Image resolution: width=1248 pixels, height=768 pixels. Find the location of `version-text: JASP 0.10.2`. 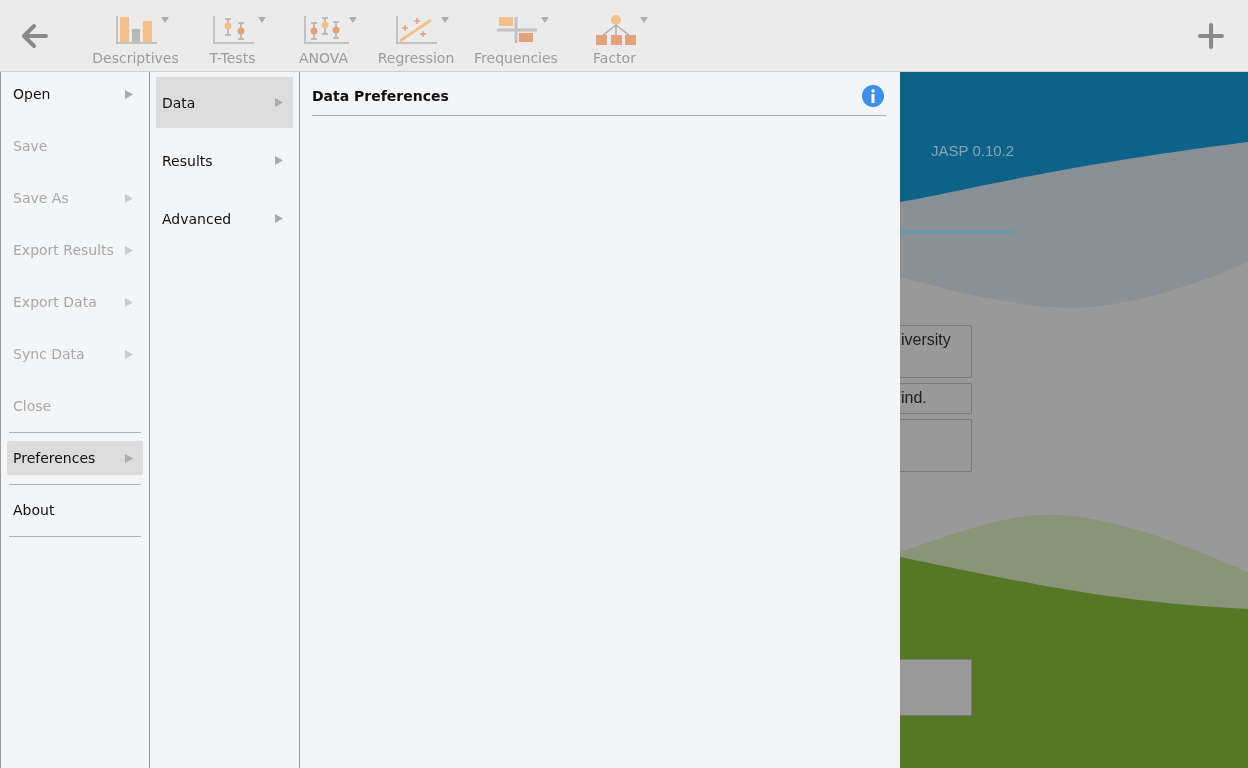

version-text: JASP 0.10.2 is located at coordinates (973, 150).